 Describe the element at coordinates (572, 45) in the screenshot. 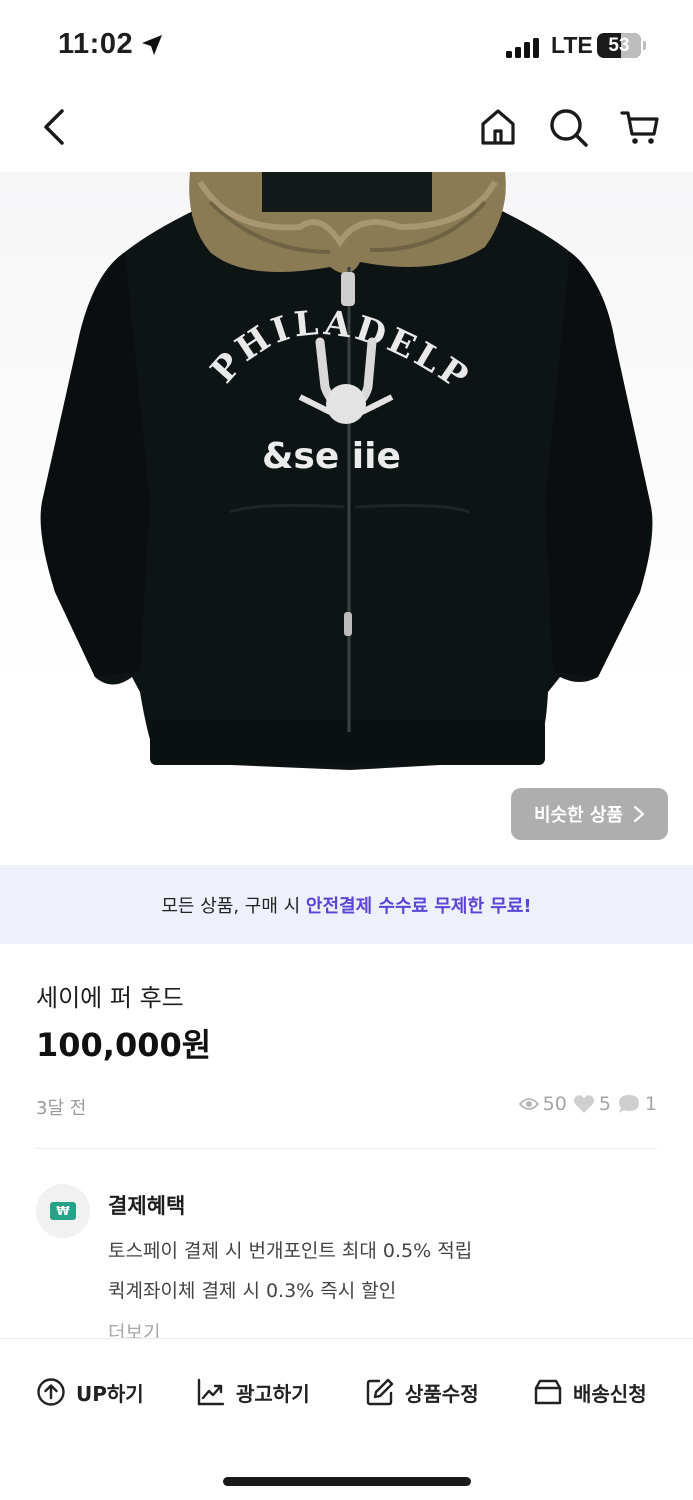

I see `network-type: LTE` at that location.